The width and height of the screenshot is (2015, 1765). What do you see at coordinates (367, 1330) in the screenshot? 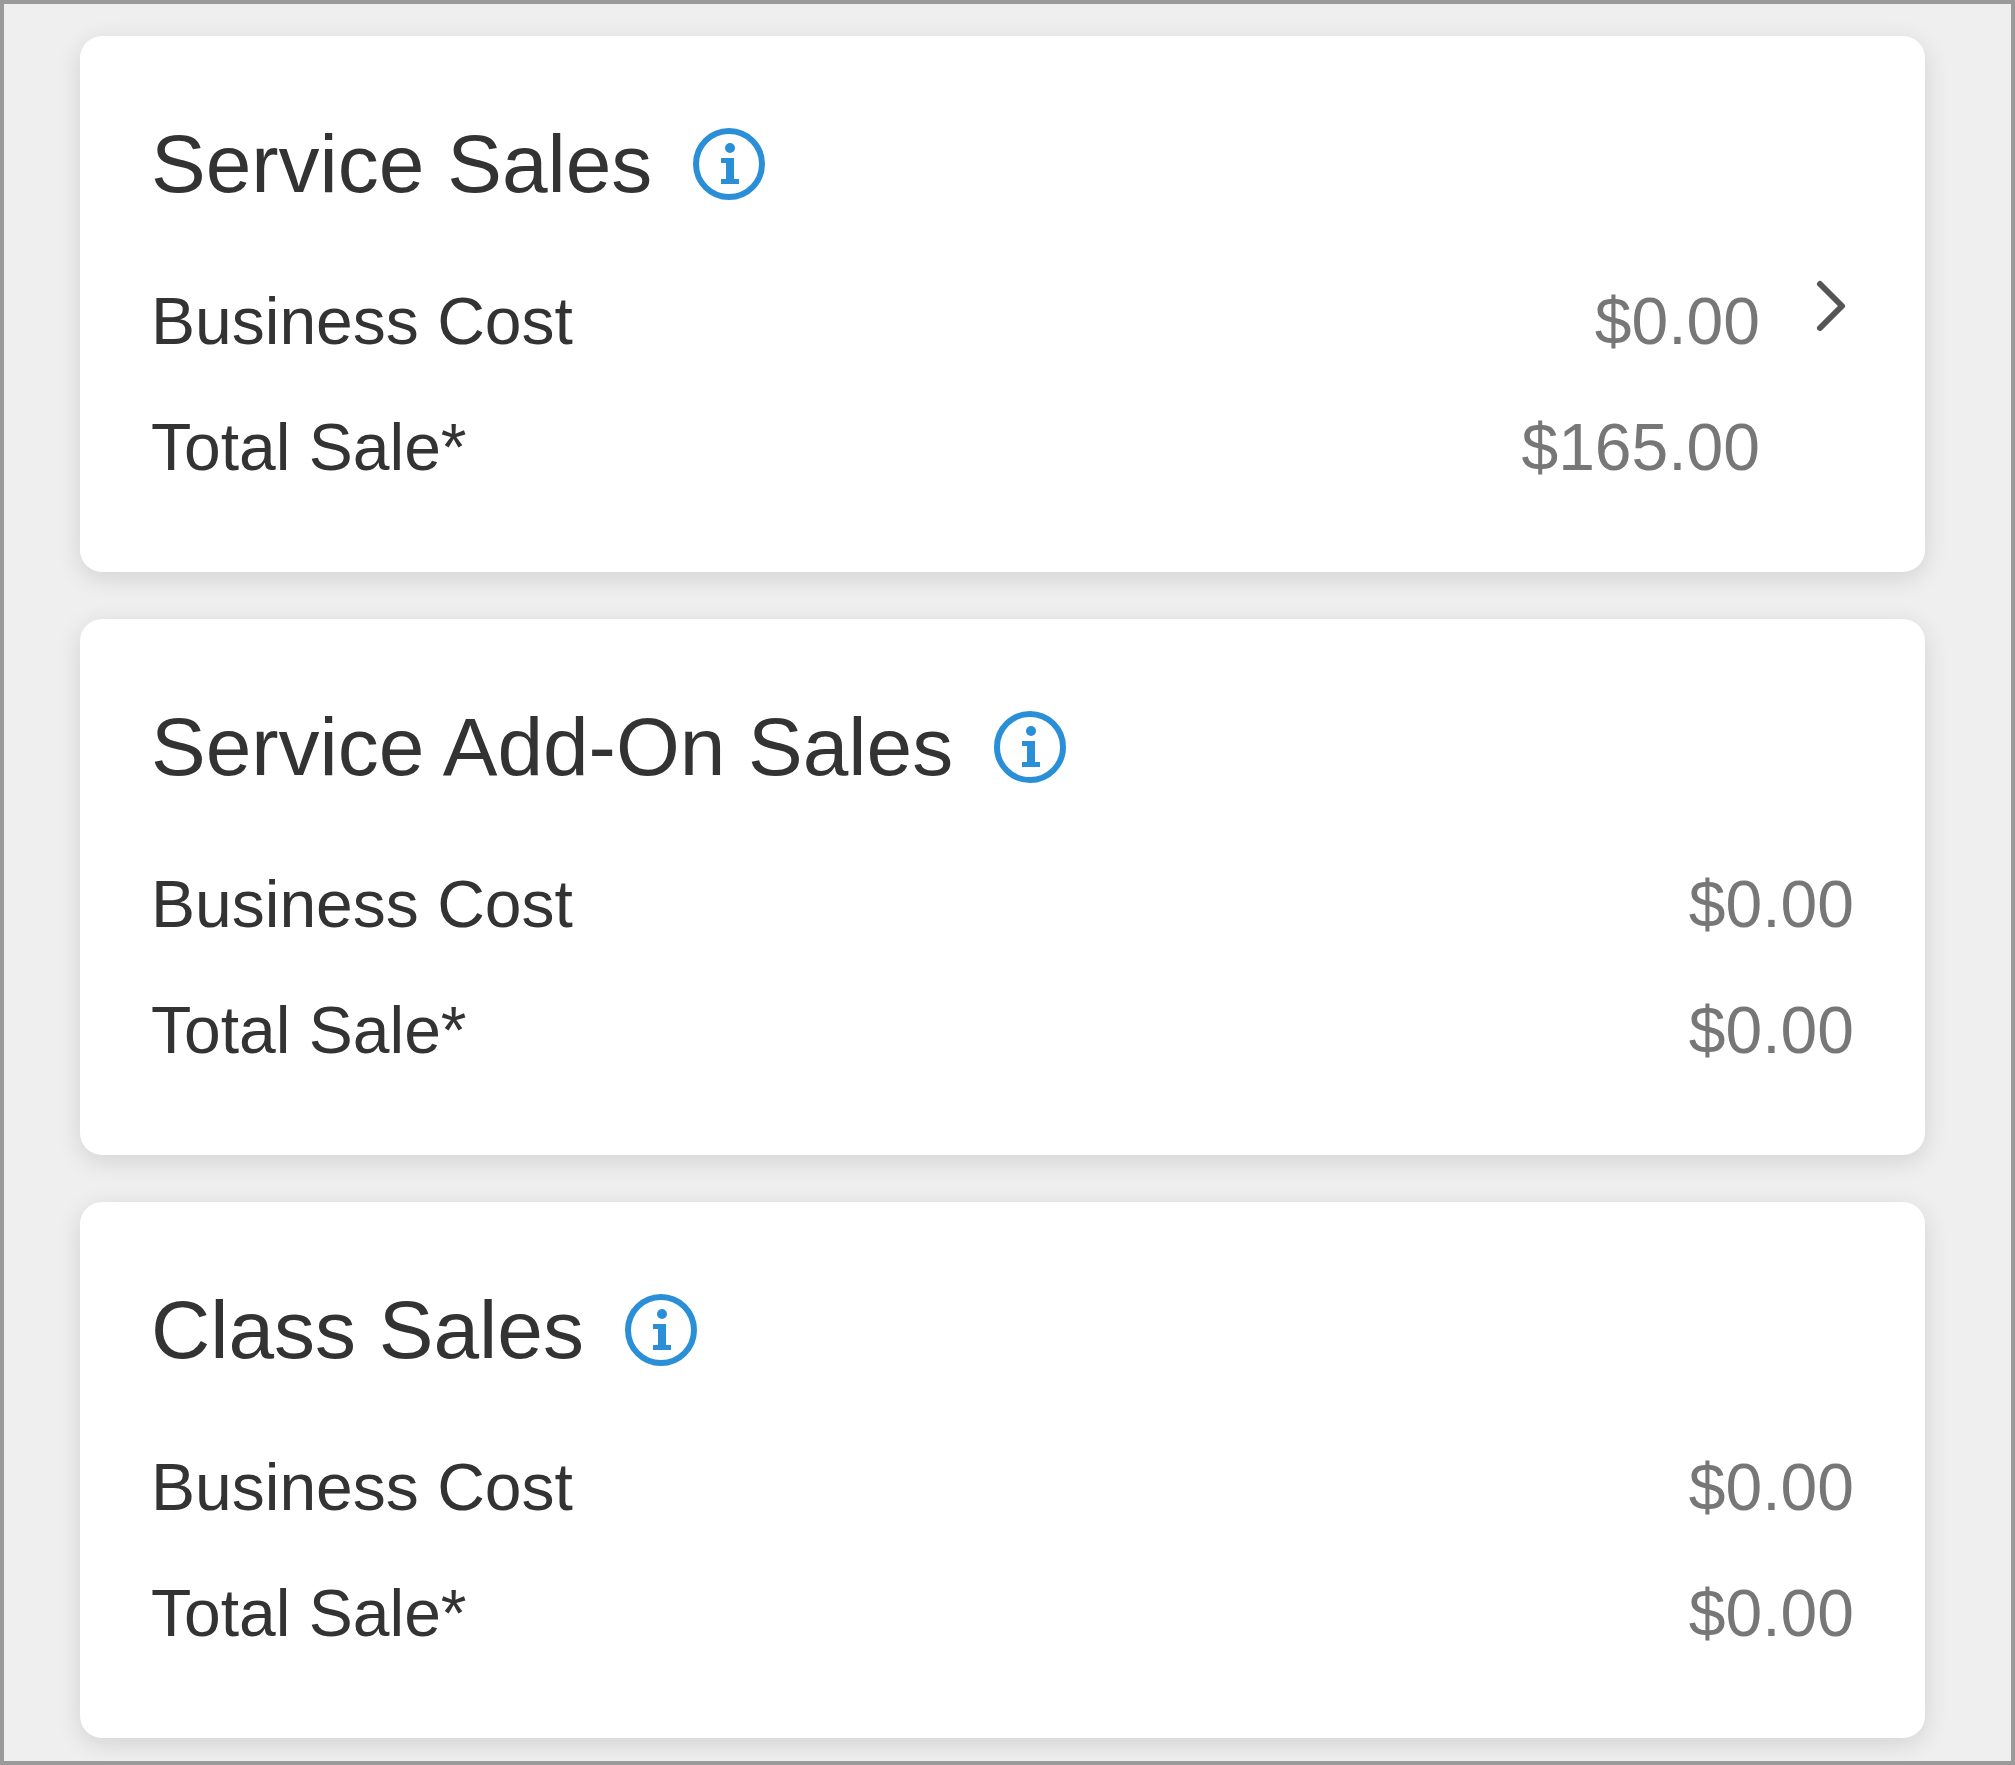
I see `card-title: Class Sales` at bounding box center [367, 1330].